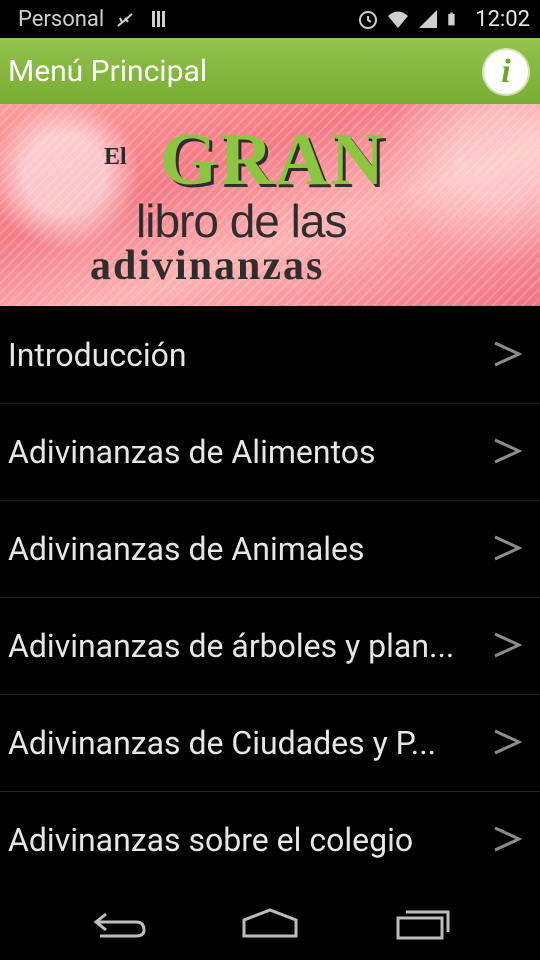  I want to click on menu-item-label: Adivinanzas de Alimentos, so click(192, 452).